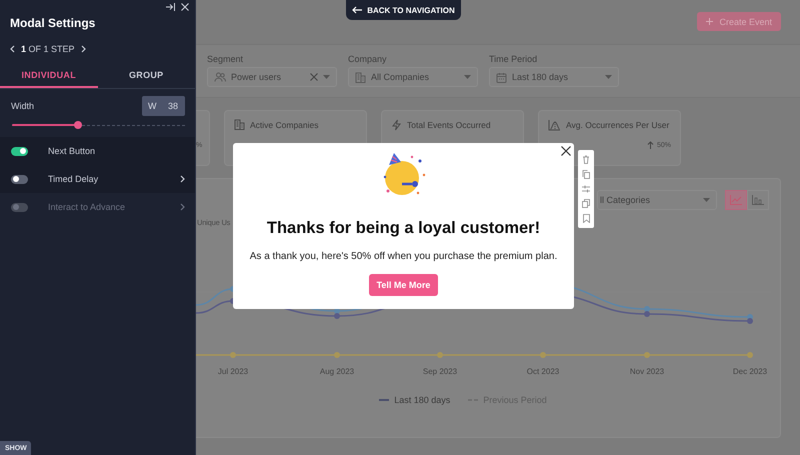 Image resolution: width=800 pixels, height=455 pixels. I want to click on duplicate-icon, so click(586, 203).